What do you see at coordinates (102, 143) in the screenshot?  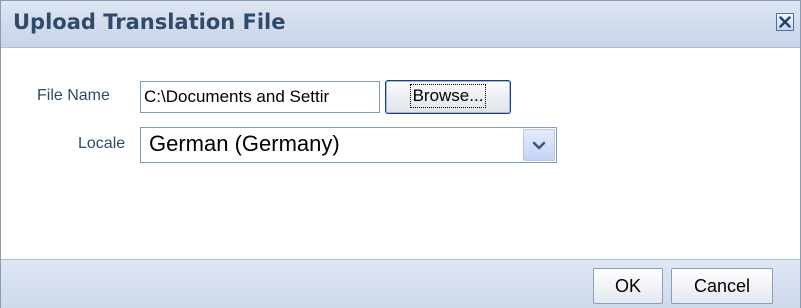 I see `locale-label: Locale` at bounding box center [102, 143].